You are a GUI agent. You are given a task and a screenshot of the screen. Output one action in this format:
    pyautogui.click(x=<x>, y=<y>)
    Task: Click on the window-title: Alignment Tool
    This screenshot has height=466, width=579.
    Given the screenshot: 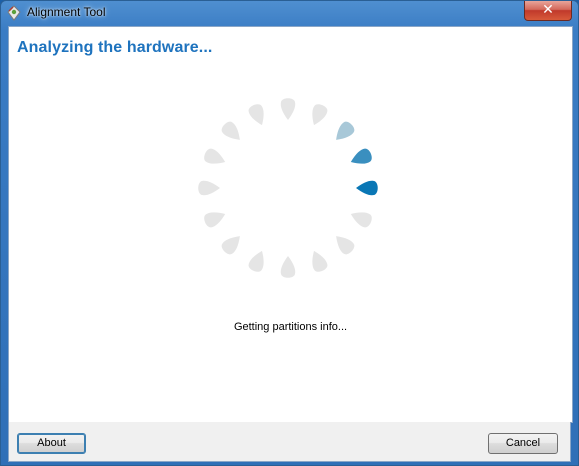 What is the action you would take?
    pyautogui.click(x=66, y=12)
    